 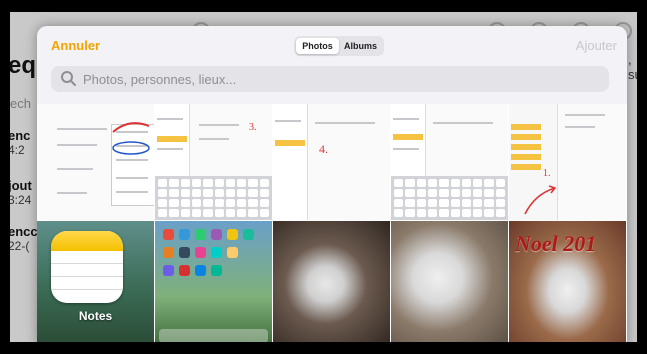 I want to click on photo-thumbnail-screenshot: 4., so click(x=331, y=162).